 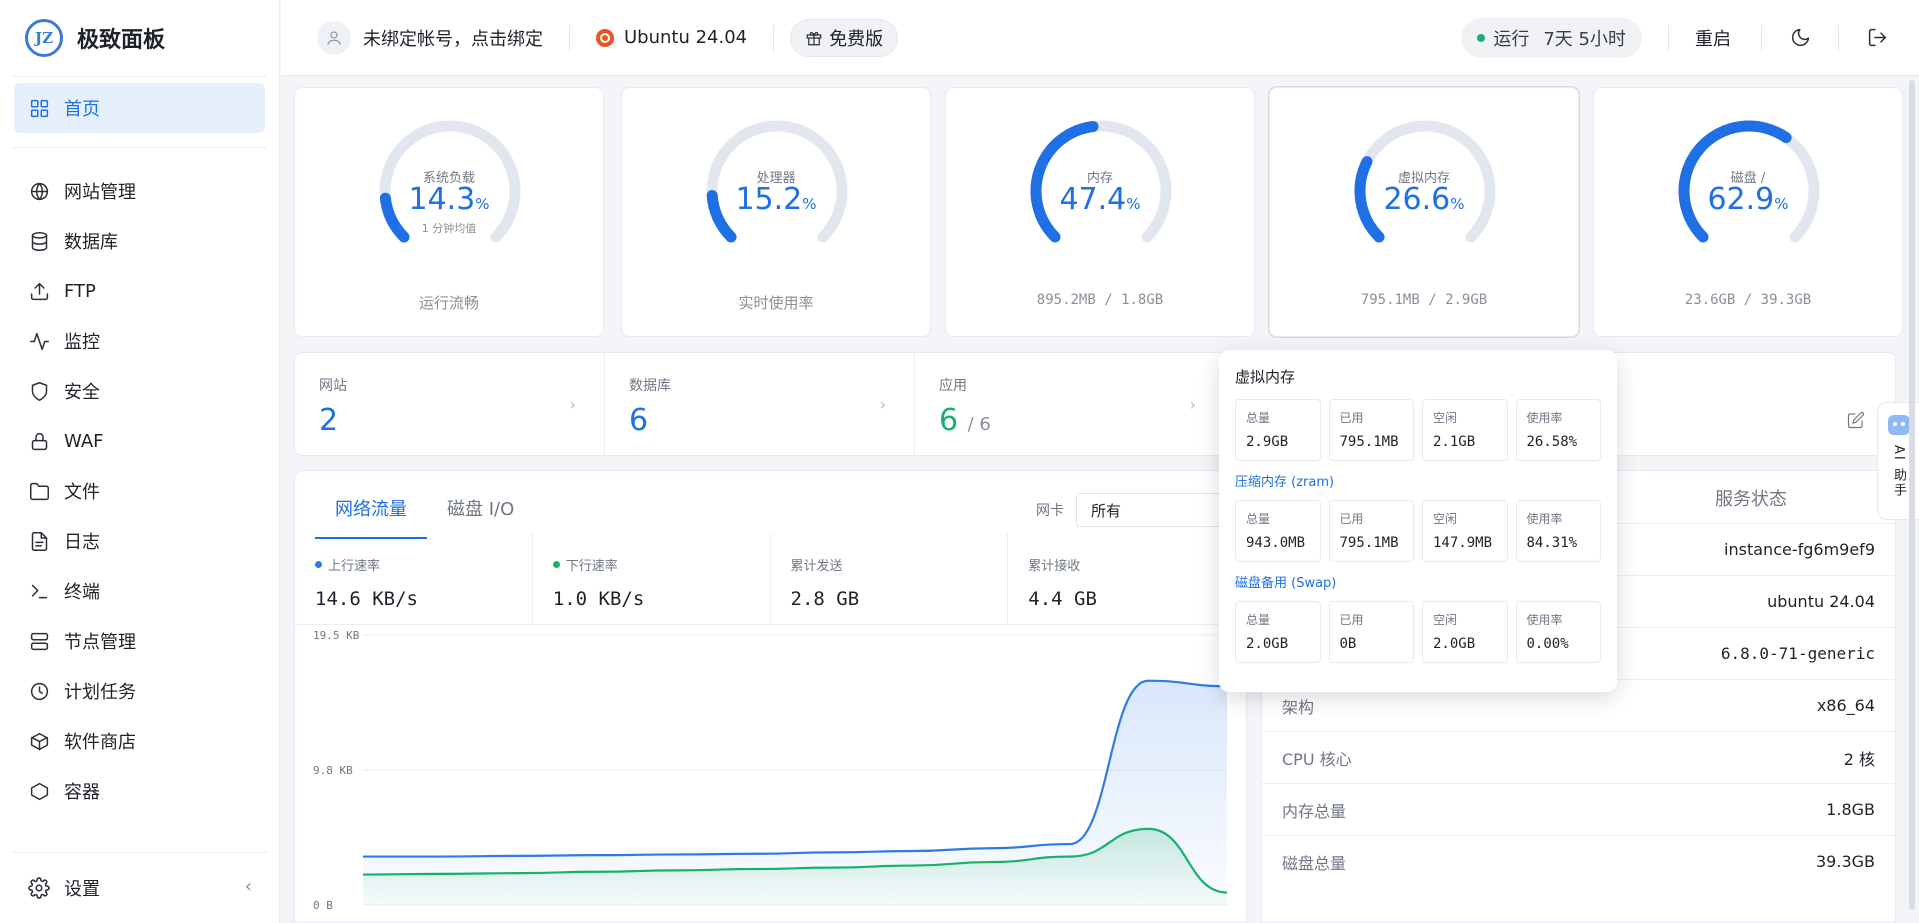 What do you see at coordinates (605, 37) in the screenshot?
I see `ubuntu-icon` at bounding box center [605, 37].